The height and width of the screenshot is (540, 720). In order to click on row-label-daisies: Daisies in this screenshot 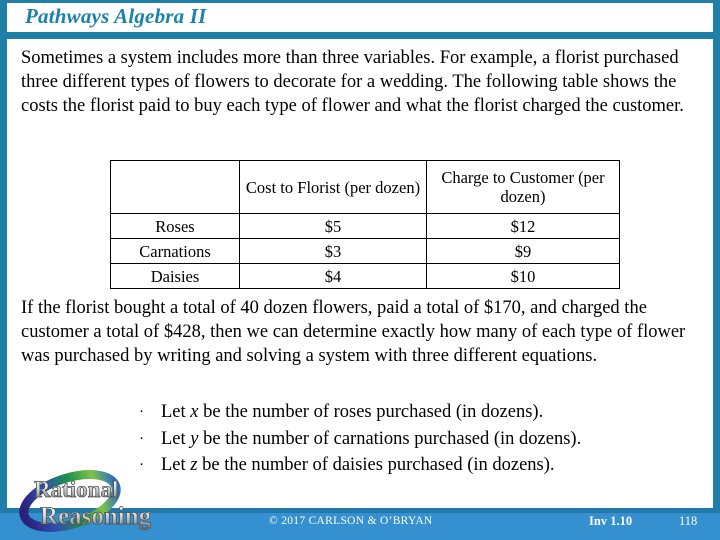, I will do `click(175, 276)`.